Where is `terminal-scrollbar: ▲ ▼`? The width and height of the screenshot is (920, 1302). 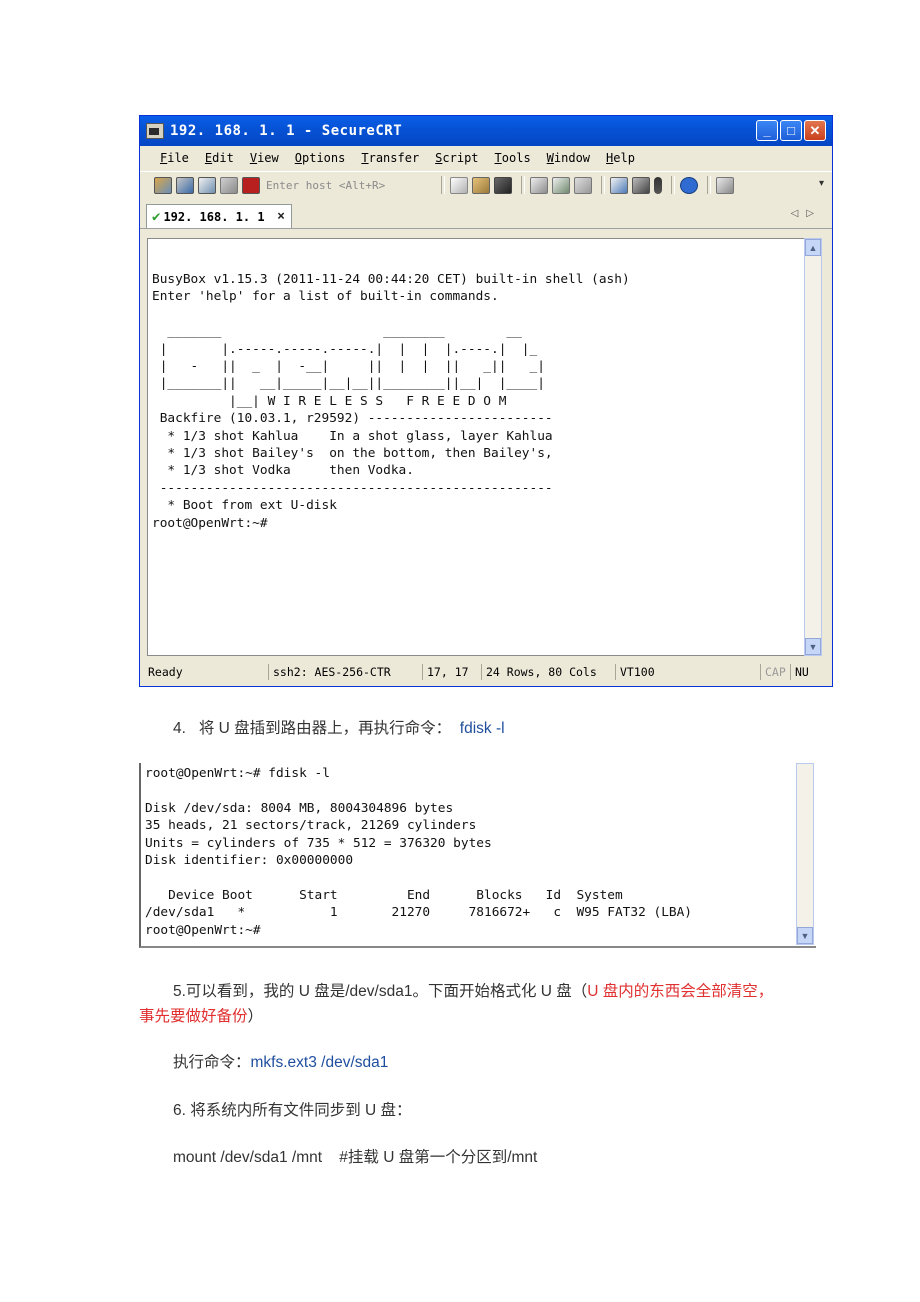
terminal-scrollbar: ▲ ▼ is located at coordinates (813, 447).